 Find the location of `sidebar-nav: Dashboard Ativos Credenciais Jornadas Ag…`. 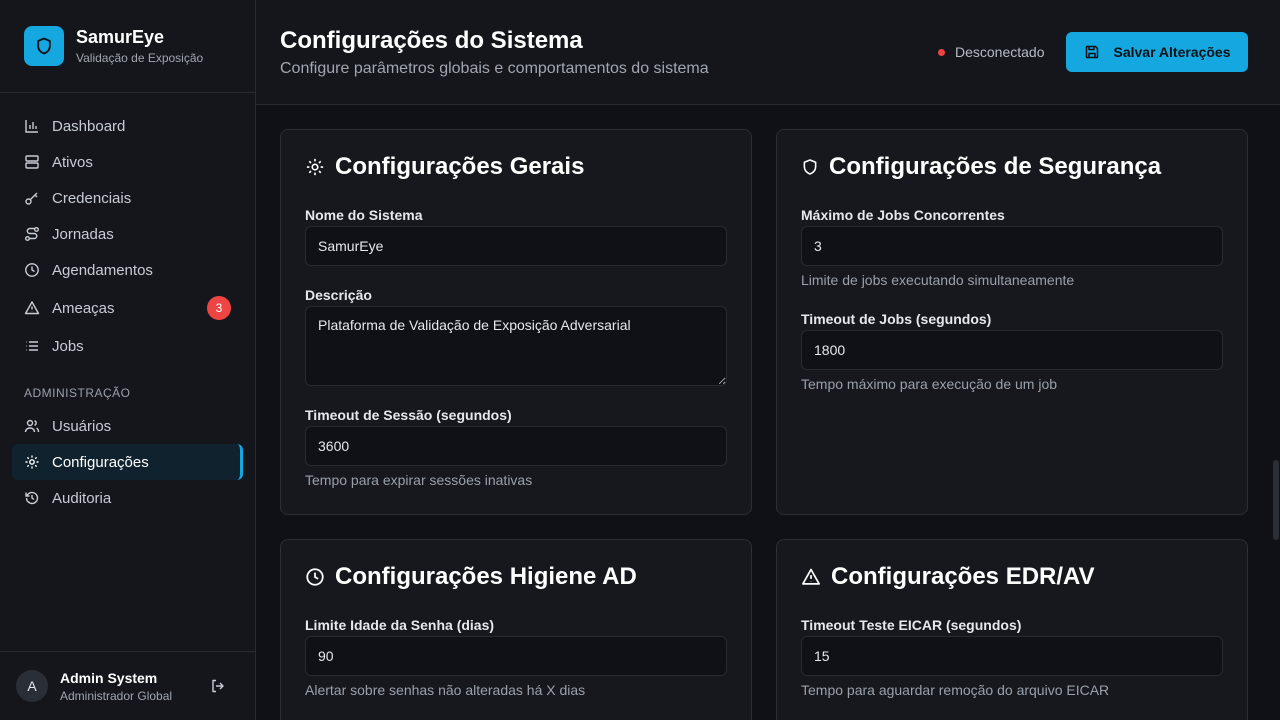

sidebar-nav: Dashboard Ativos Credenciais Jornadas Ag… is located at coordinates (127, 312).